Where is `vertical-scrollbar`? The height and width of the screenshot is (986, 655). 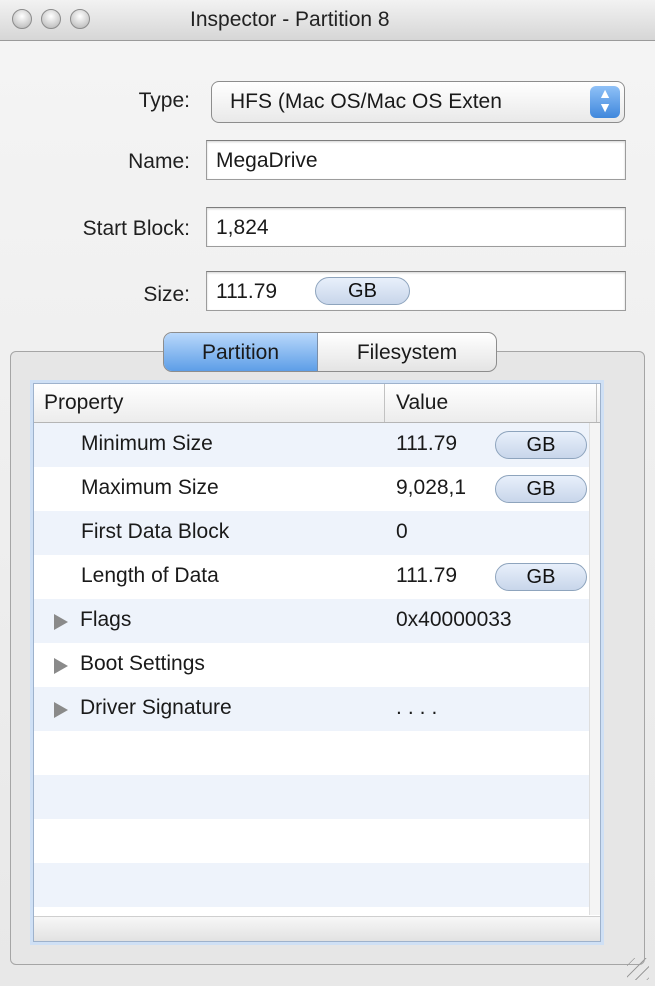 vertical-scrollbar is located at coordinates (594, 669).